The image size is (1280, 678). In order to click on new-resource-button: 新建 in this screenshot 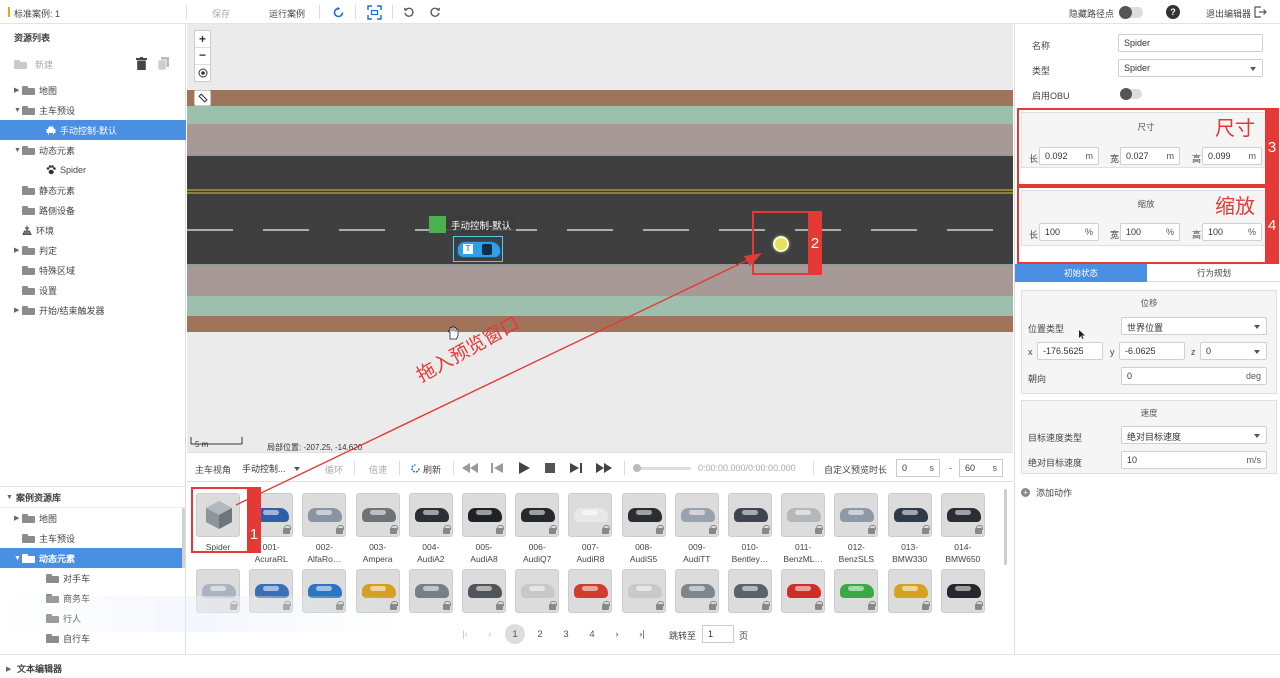, I will do `click(33, 64)`.